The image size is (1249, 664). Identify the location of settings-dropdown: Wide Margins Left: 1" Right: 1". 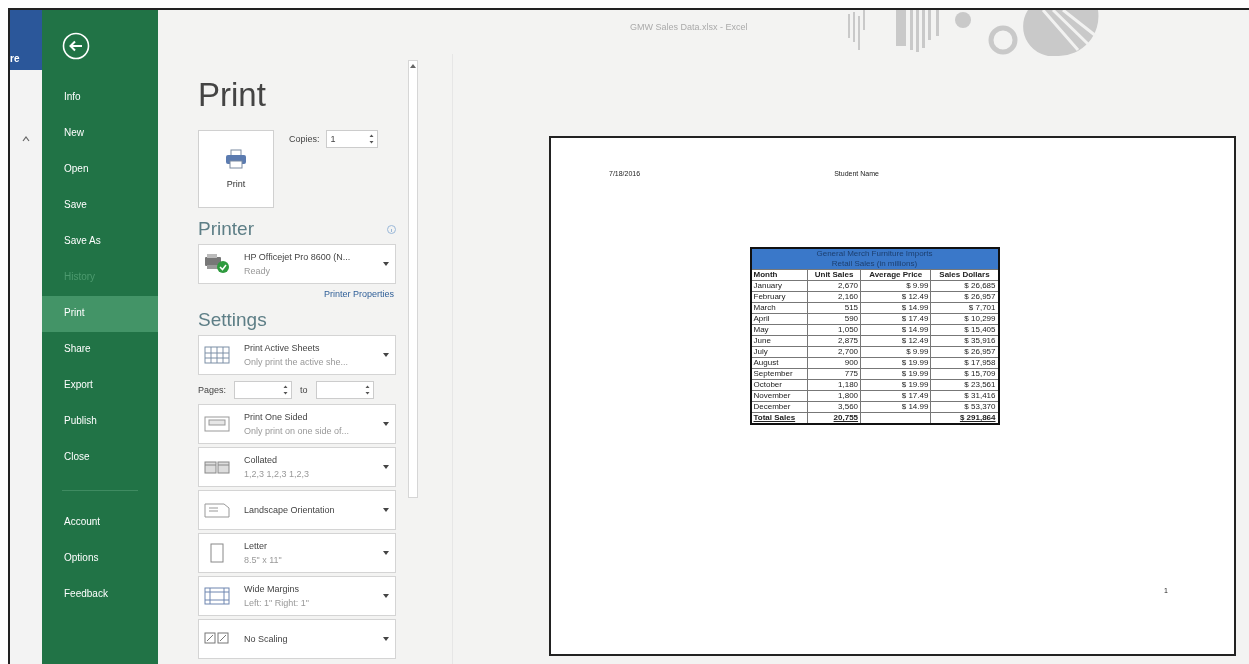
(297, 596).